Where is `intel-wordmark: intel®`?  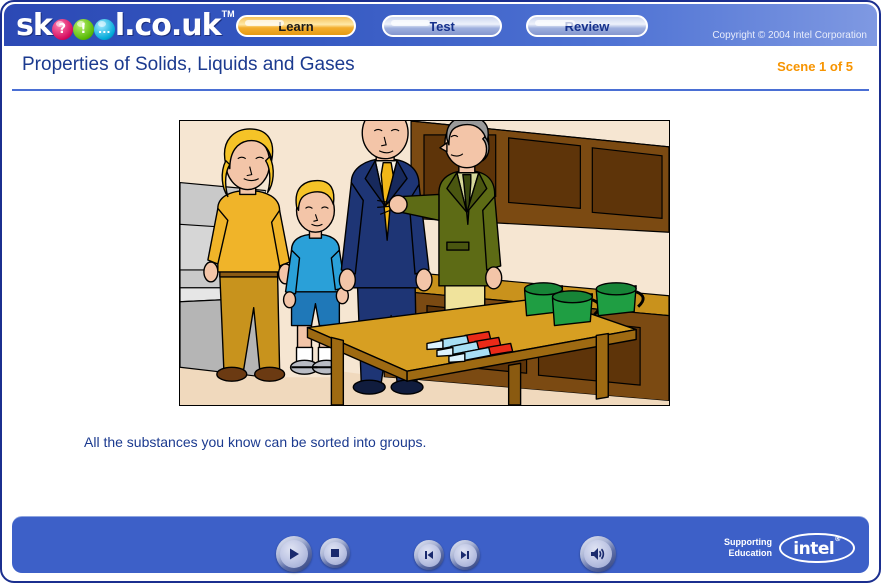
intel-wordmark: intel® is located at coordinates (817, 547).